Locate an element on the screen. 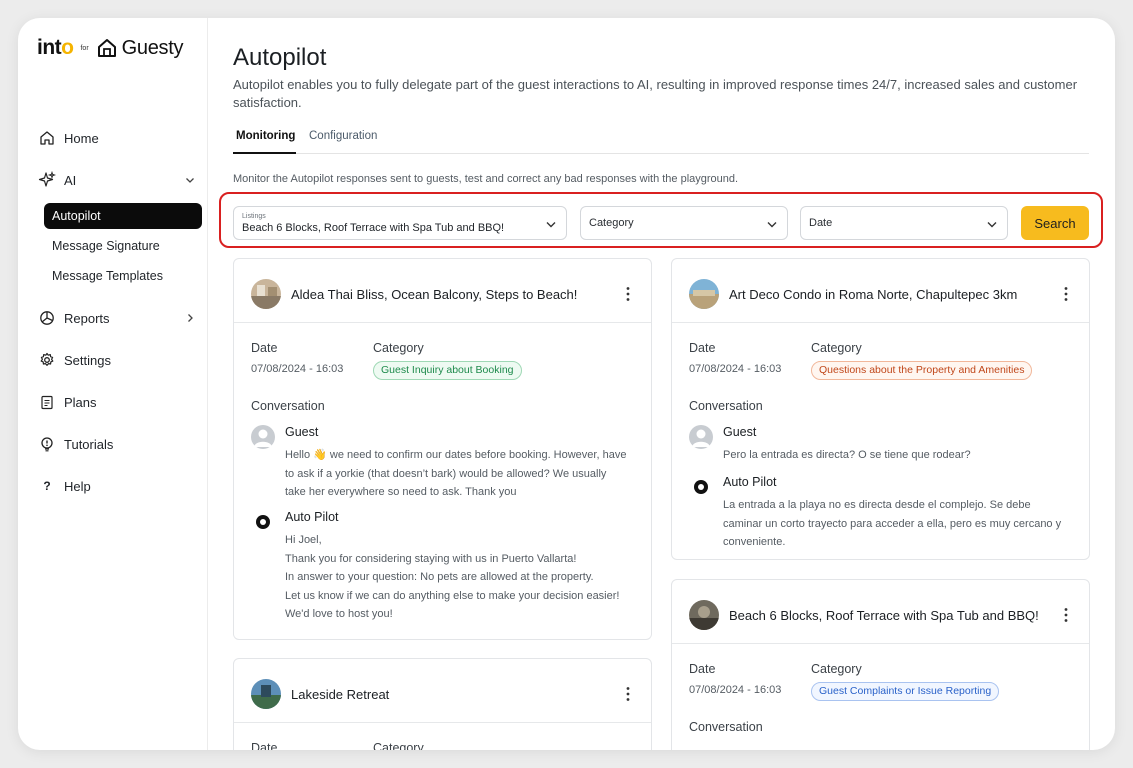  sidebar-item-home: Home is located at coordinates (68, 138).